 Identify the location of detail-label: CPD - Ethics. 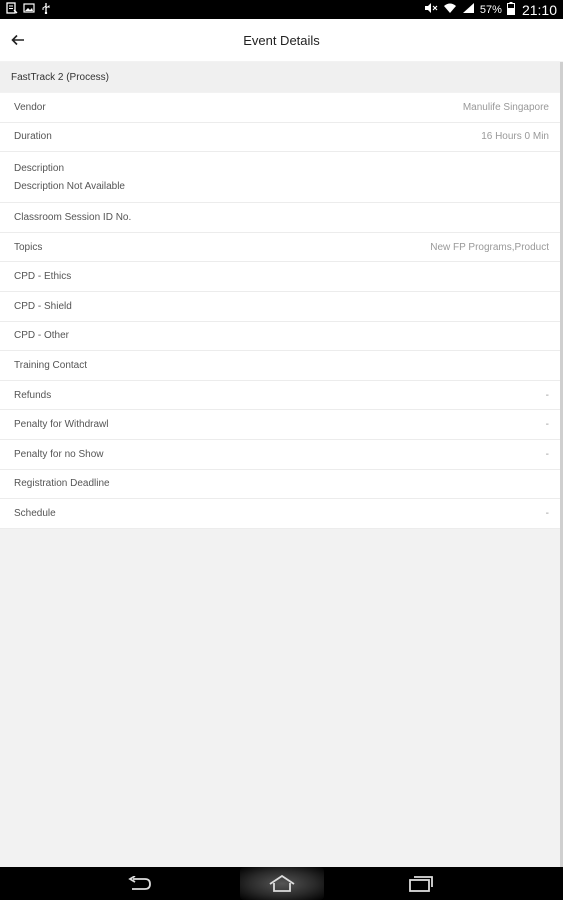
(43, 277).